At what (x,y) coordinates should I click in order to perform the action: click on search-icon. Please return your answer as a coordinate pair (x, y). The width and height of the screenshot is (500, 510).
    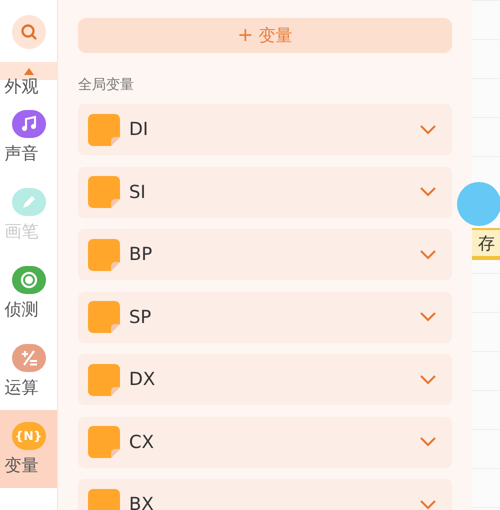
    Looking at the image, I should click on (28, 32).